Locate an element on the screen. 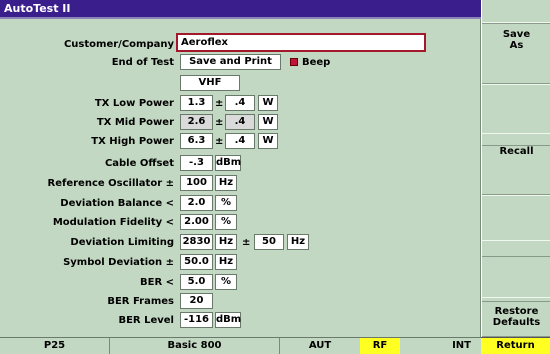 This screenshot has height=354, width=550. status-mode: P25 is located at coordinates (55, 346).